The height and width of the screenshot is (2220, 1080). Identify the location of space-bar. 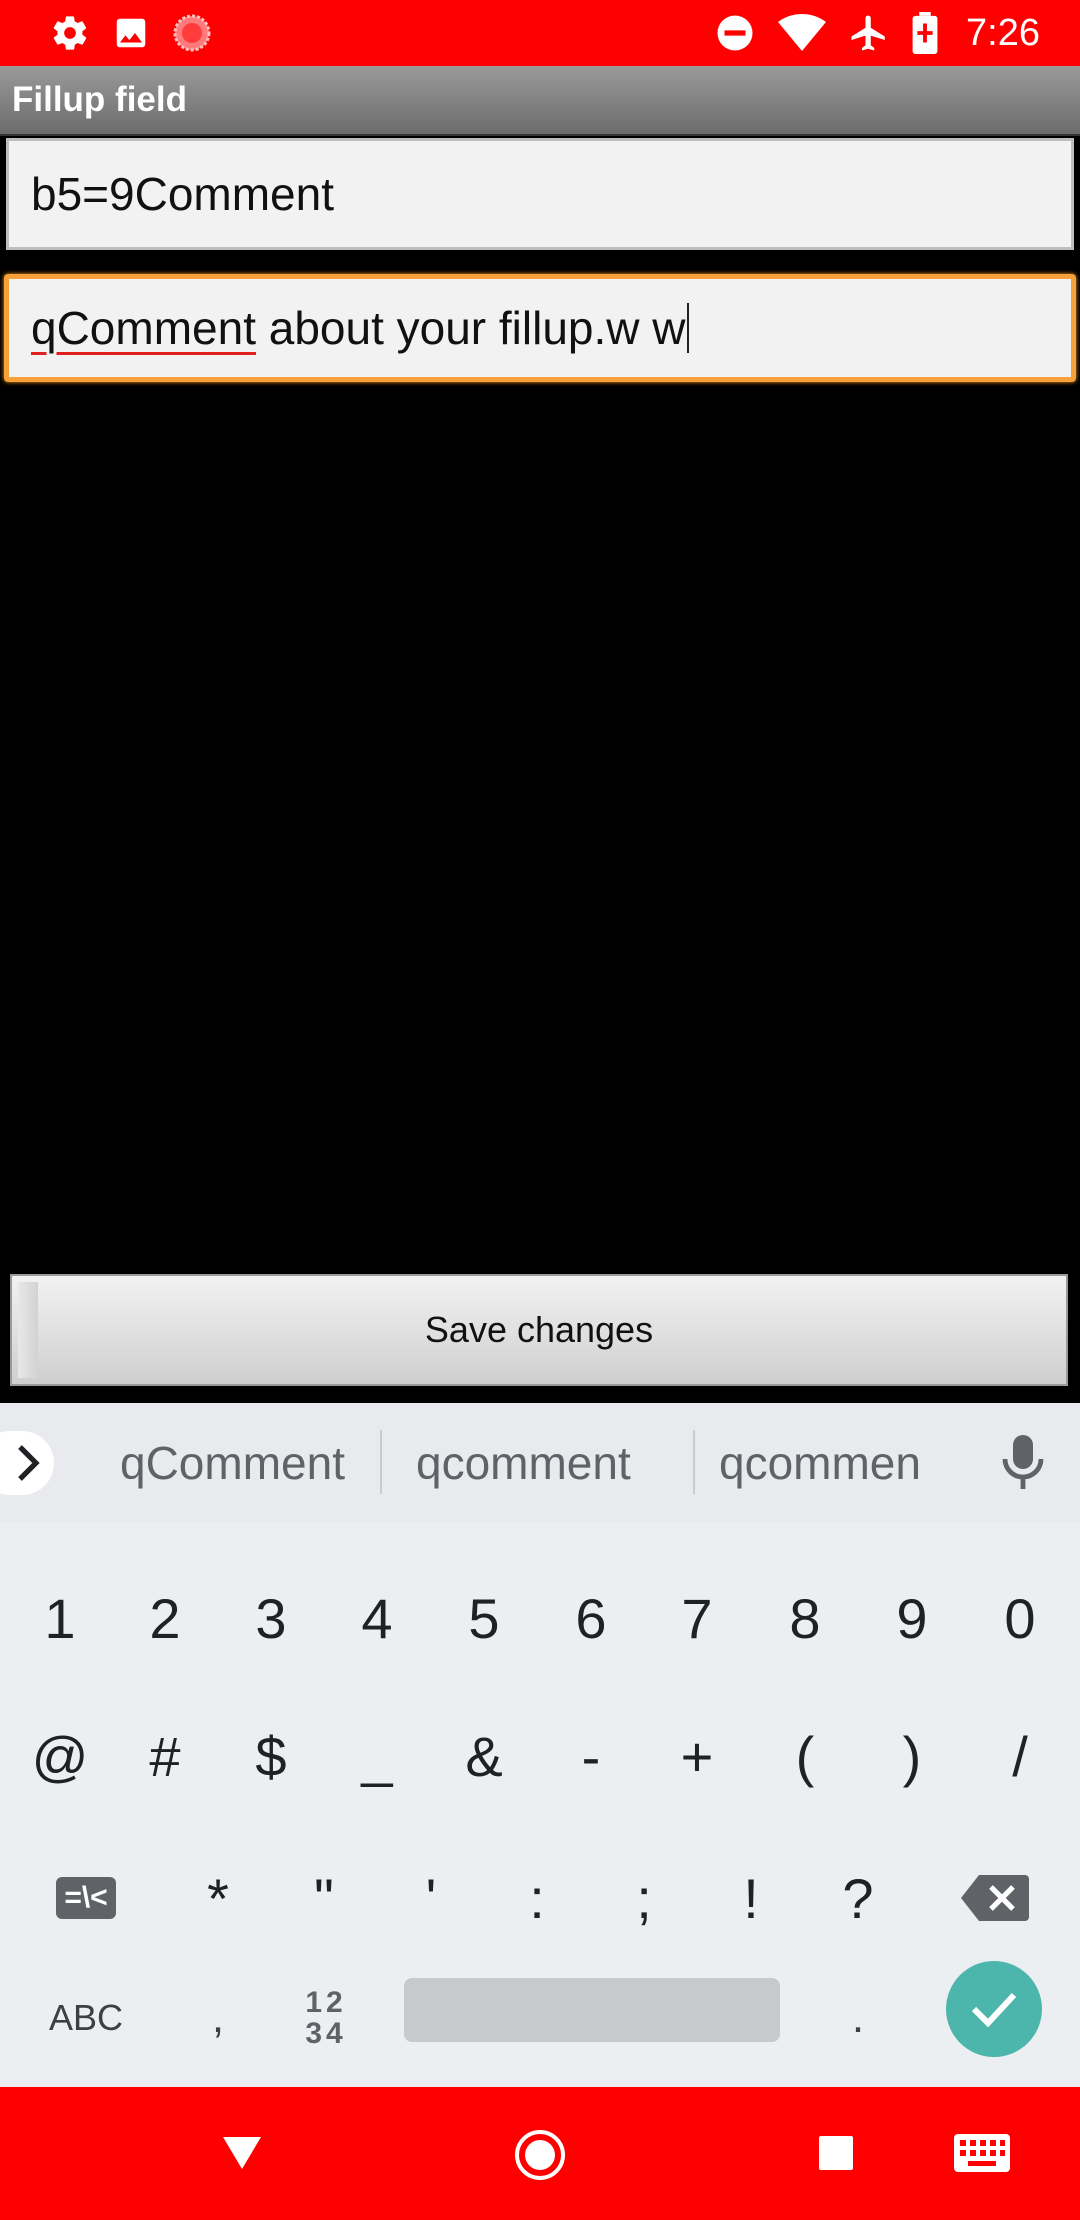
(592, 2010).